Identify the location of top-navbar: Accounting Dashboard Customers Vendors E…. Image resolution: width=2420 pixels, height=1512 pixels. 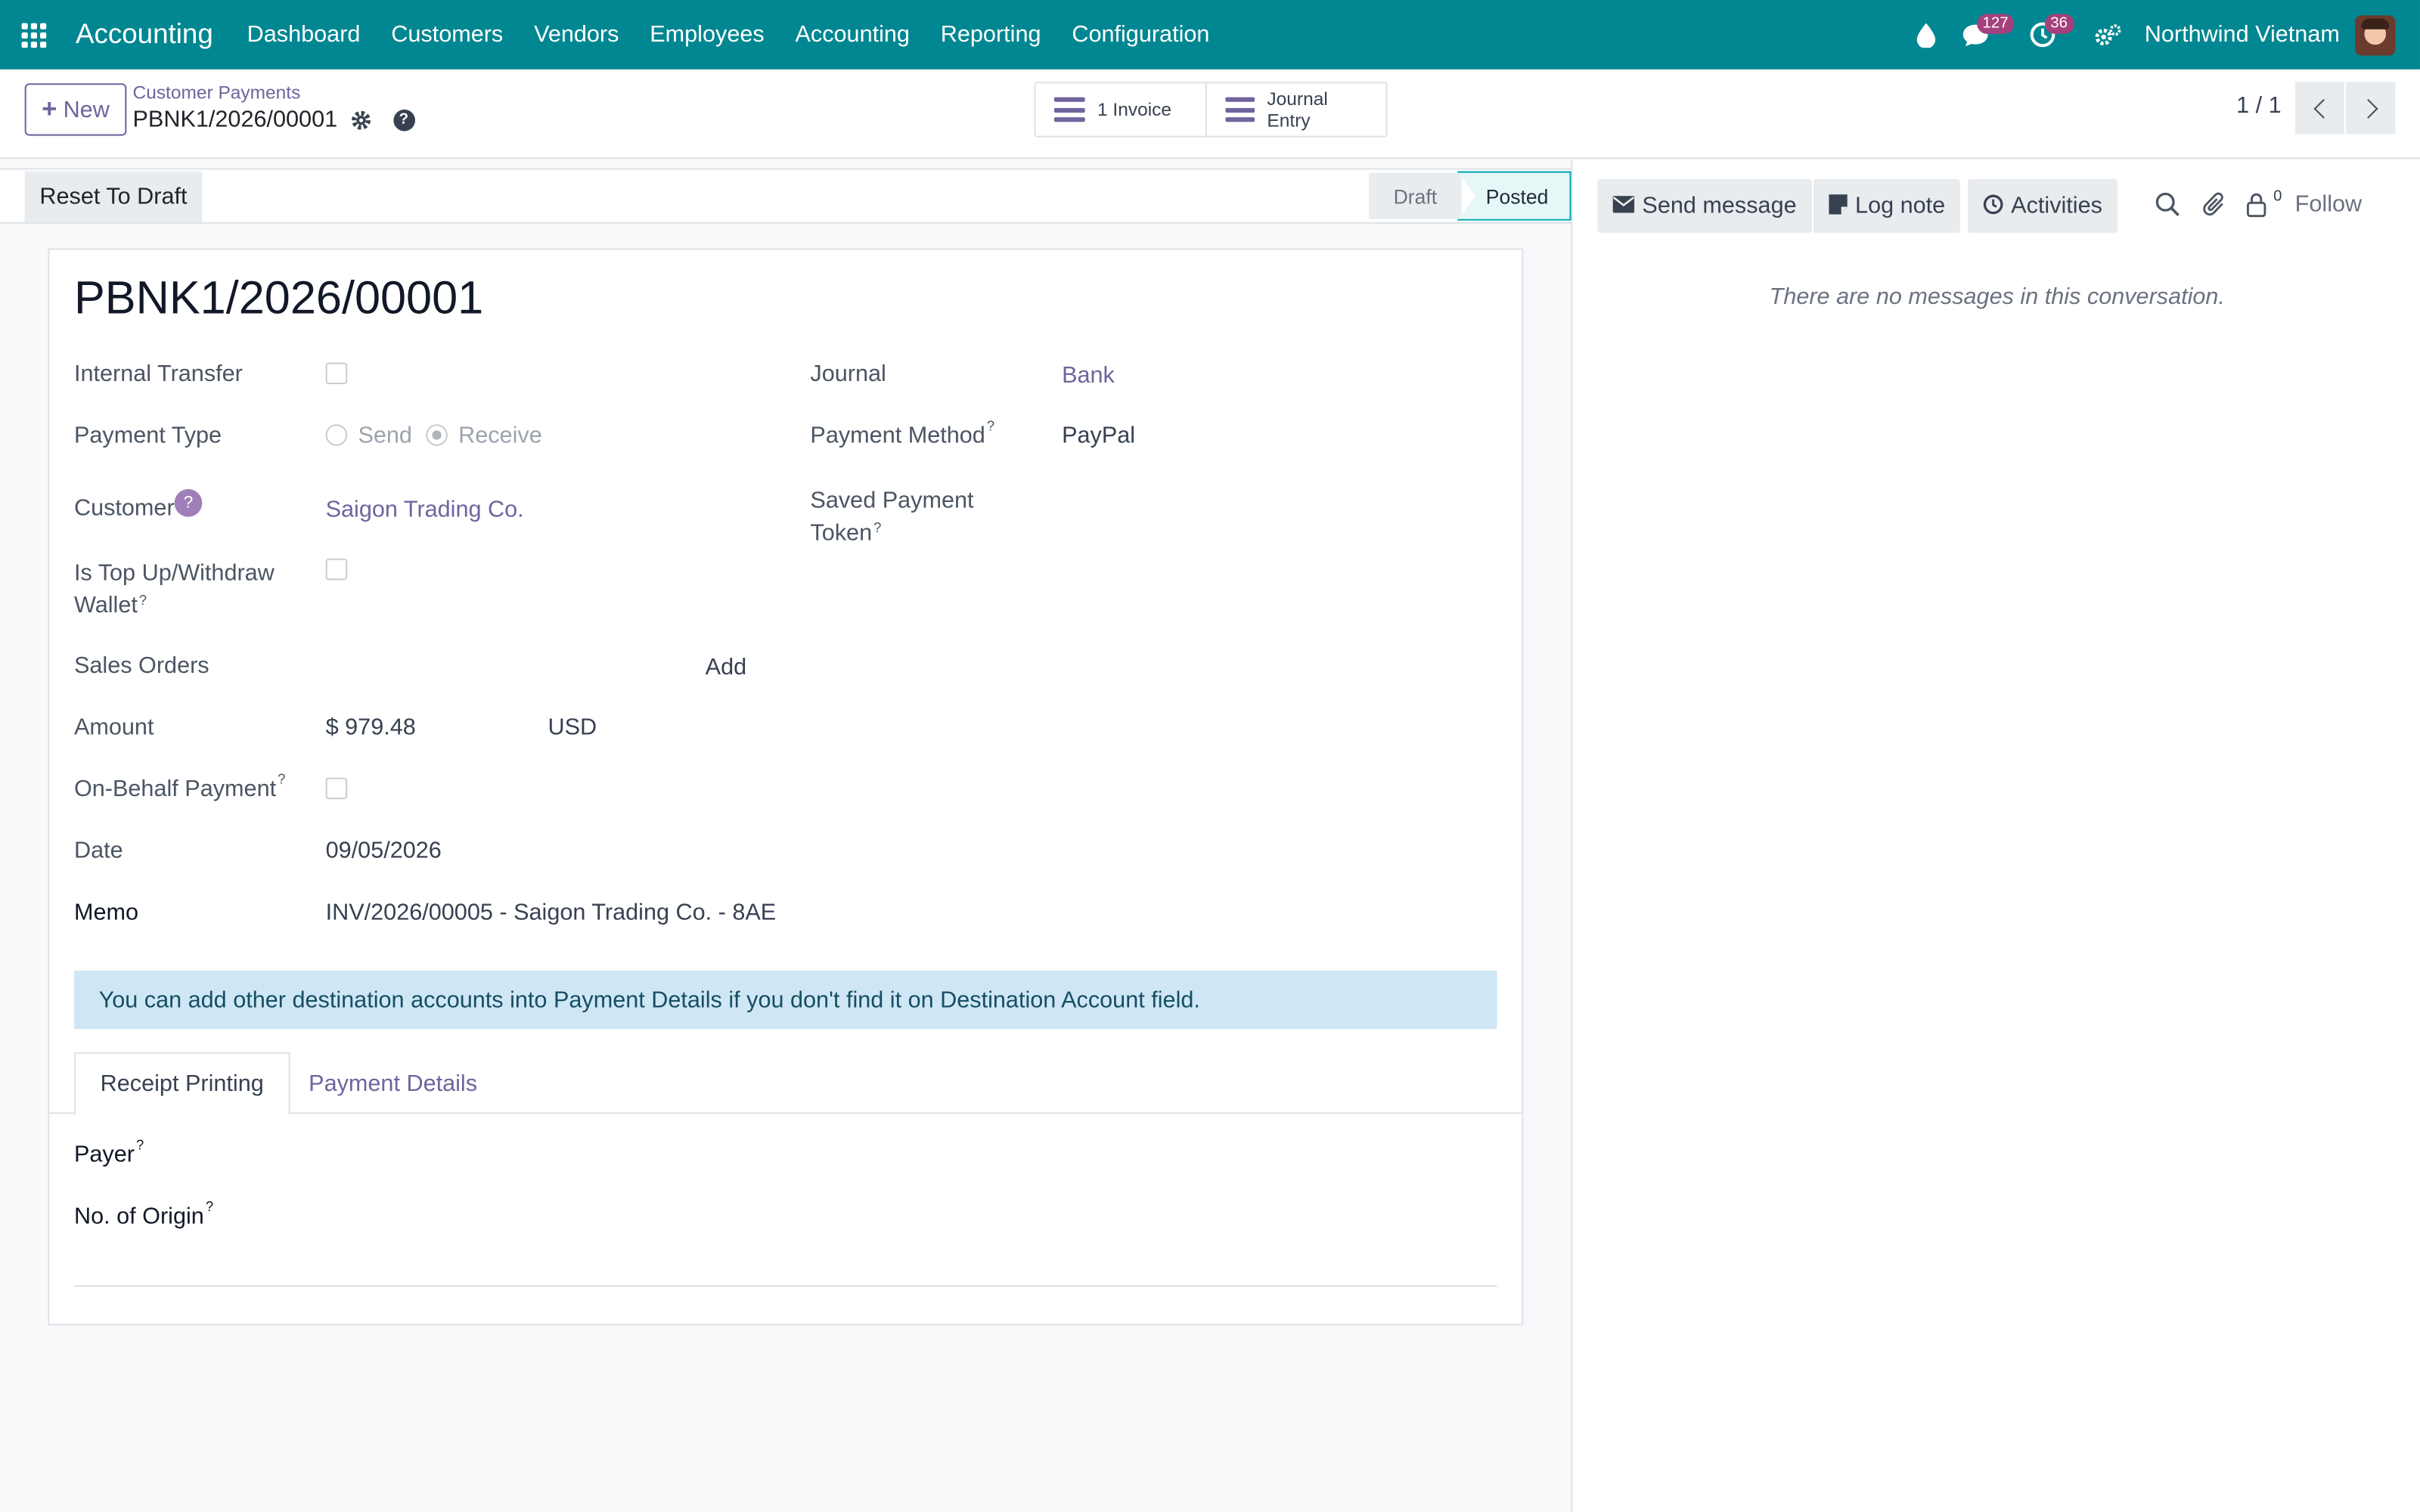
(1210, 35).